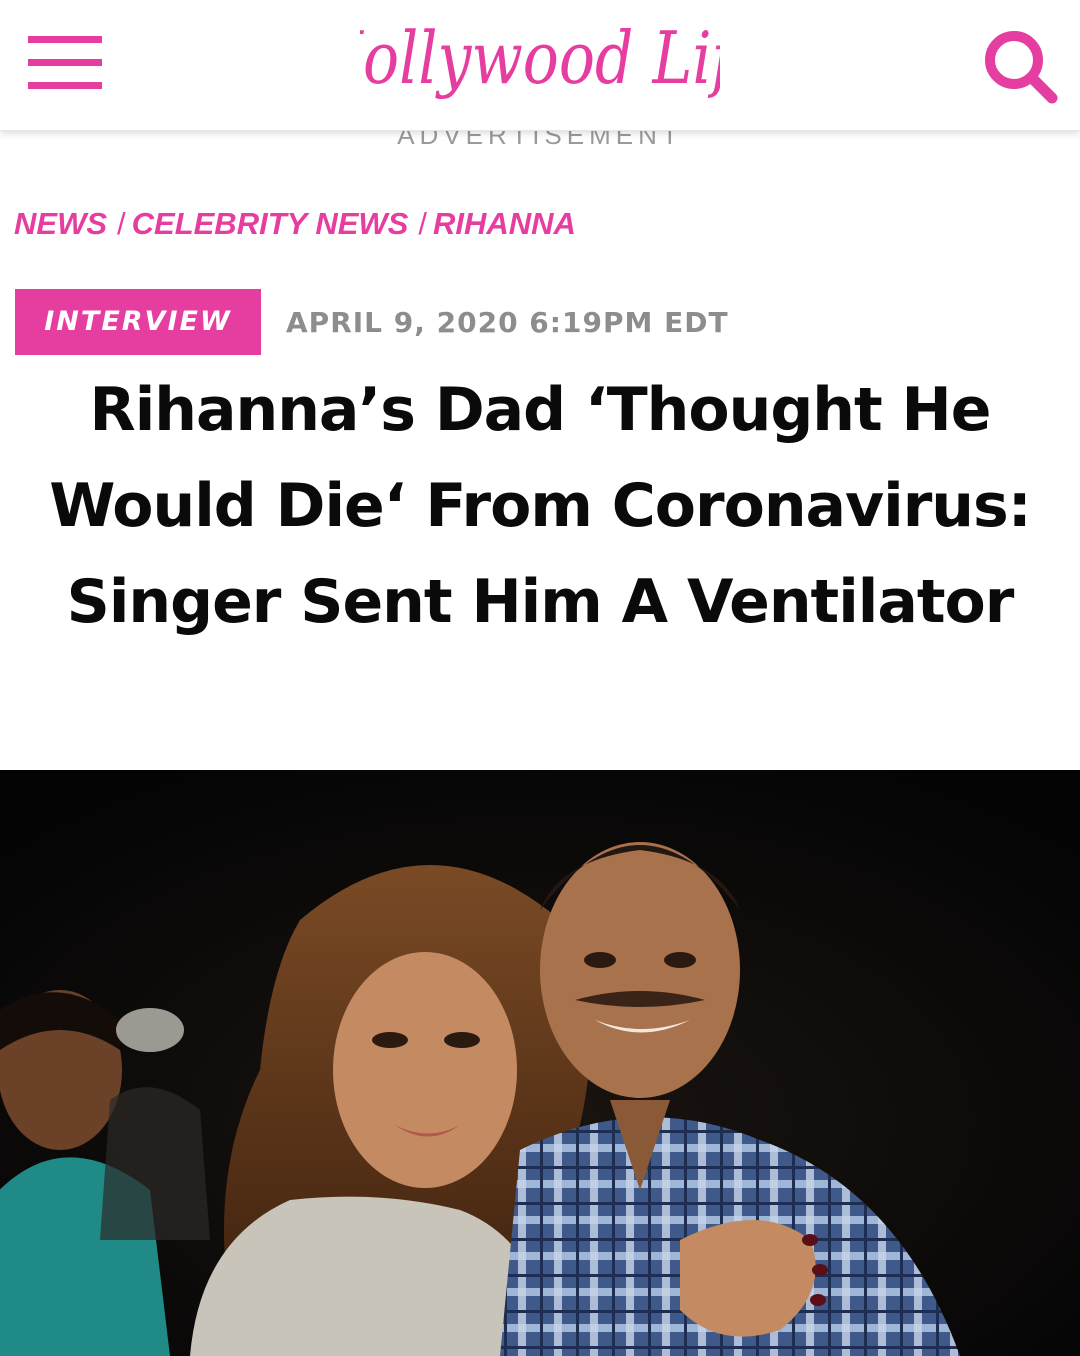 Image resolution: width=1080 pixels, height=1356 pixels. What do you see at coordinates (507, 322) in the screenshot?
I see `publish-date: APRIL 9, 2020 6:19PM EDT` at bounding box center [507, 322].